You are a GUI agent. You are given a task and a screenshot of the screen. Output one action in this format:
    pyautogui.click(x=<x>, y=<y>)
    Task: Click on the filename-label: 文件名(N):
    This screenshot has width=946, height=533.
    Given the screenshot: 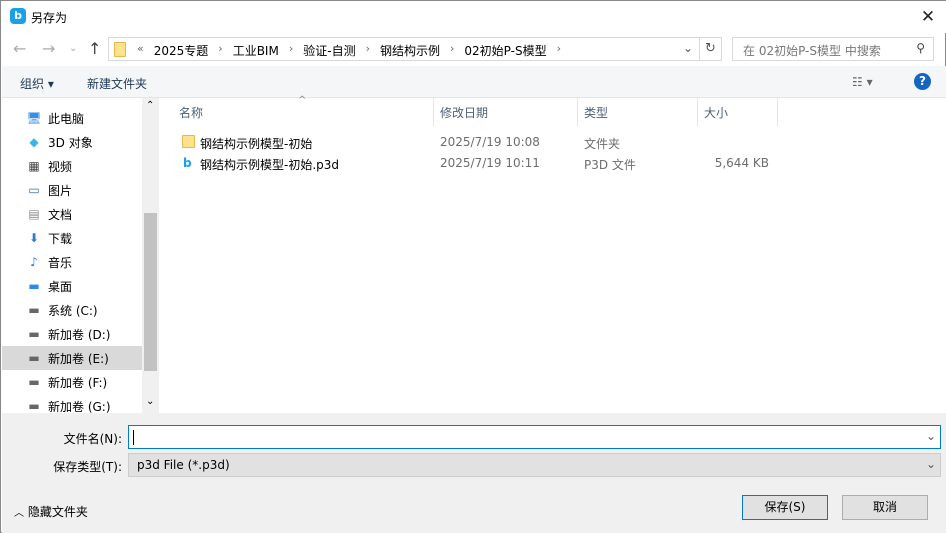 What is the action you would take?
    pyautogui.click(x=92, y=439)
    